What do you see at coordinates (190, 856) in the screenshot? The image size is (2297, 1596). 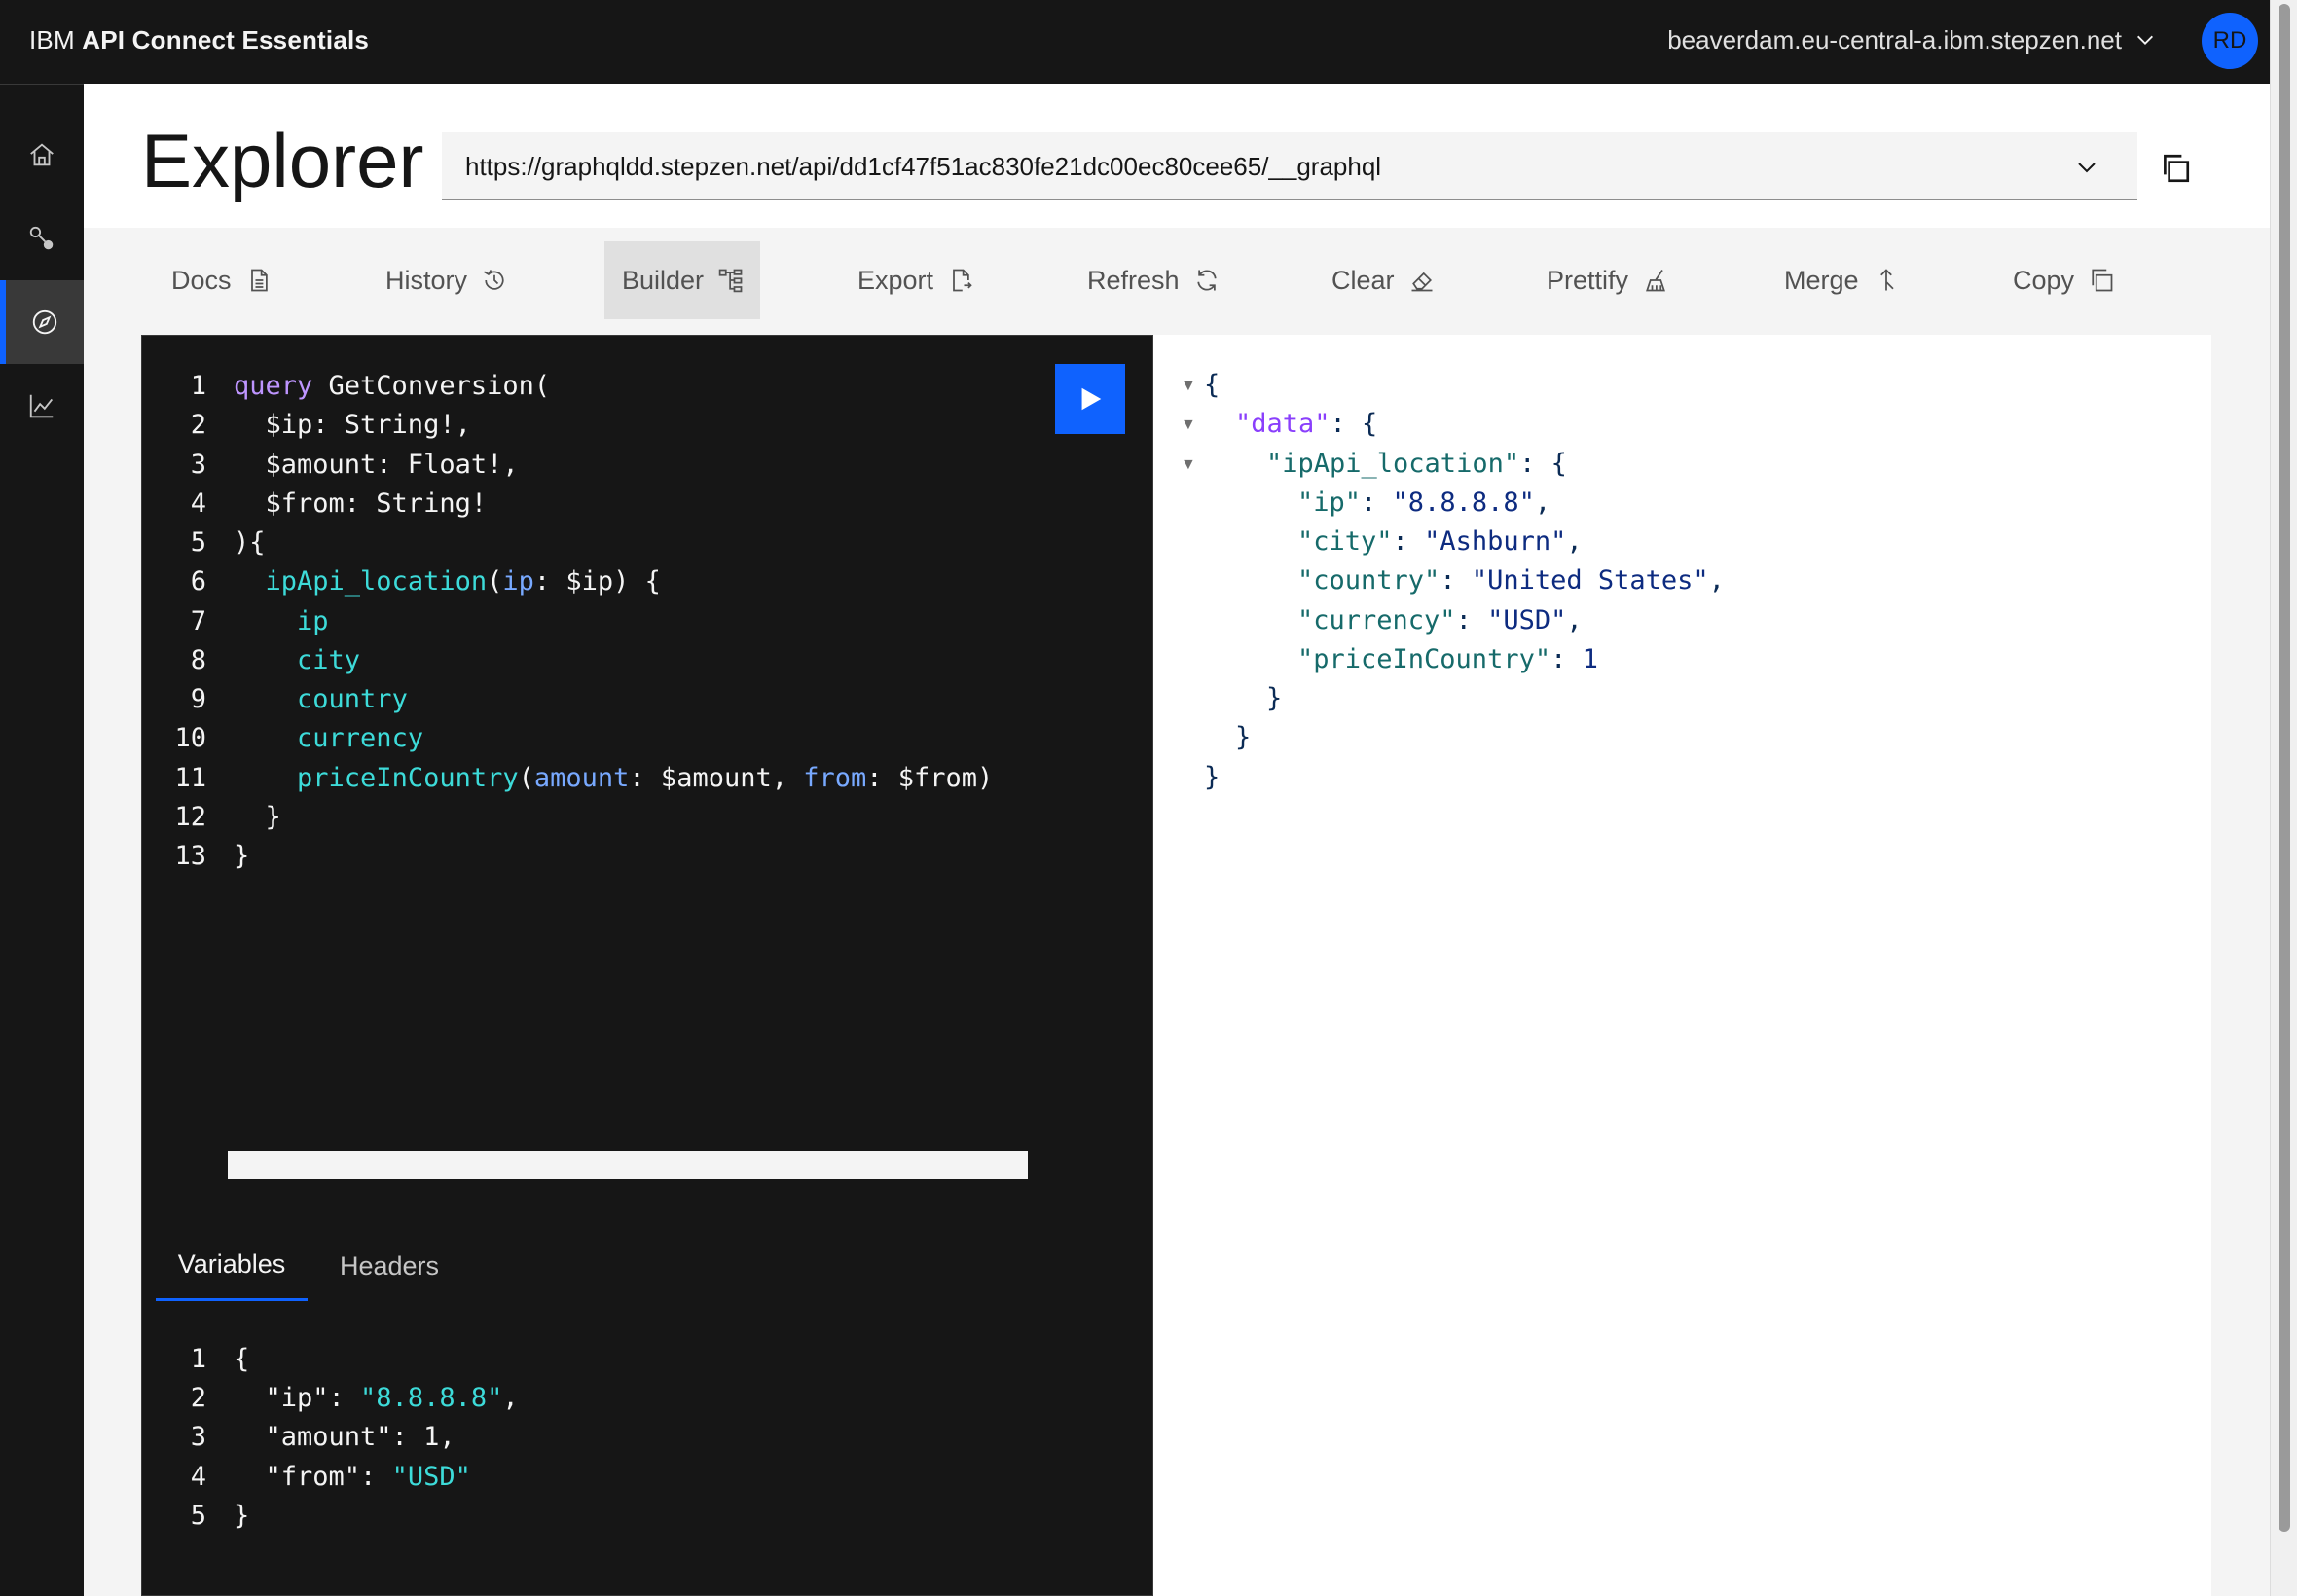 I see `line-number: 13` at bounding box center [190, 856].